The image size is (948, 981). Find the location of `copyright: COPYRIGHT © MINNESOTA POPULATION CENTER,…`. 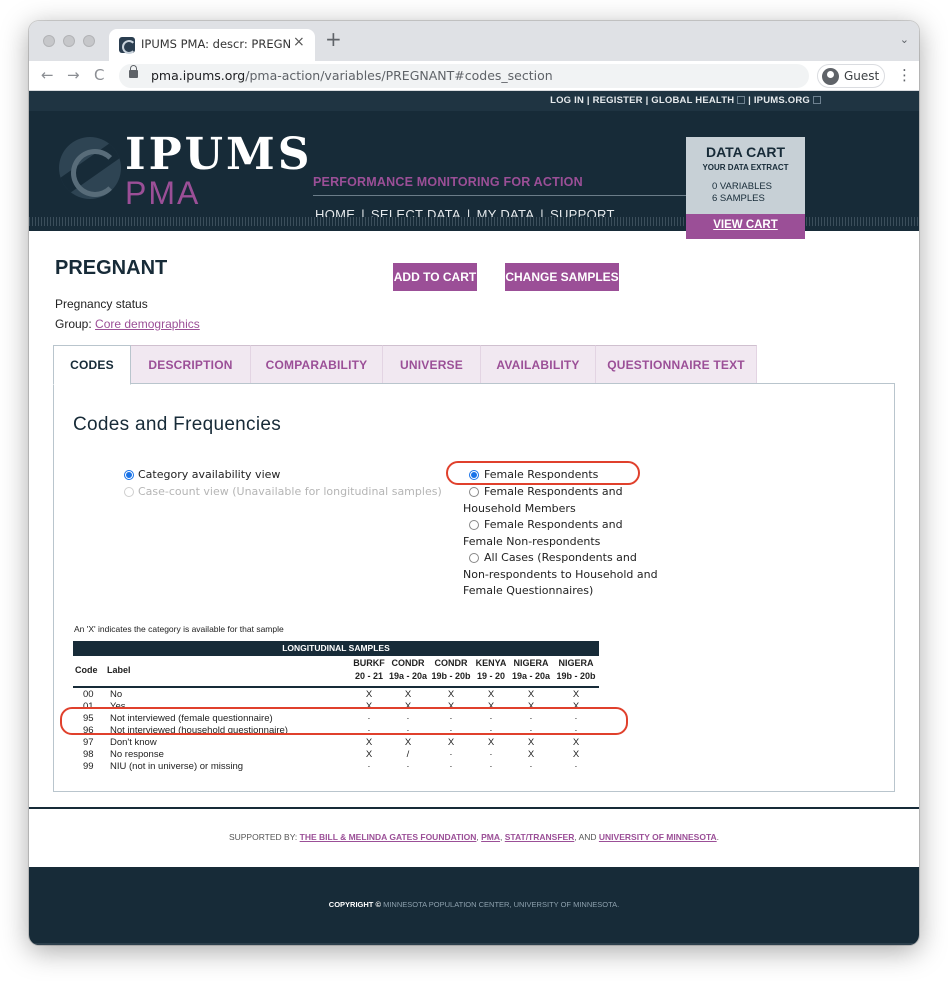

copyright: COPYRIGHT © MINNESOTA POPULATION CENTER,… is located at coordinates (474, 904).